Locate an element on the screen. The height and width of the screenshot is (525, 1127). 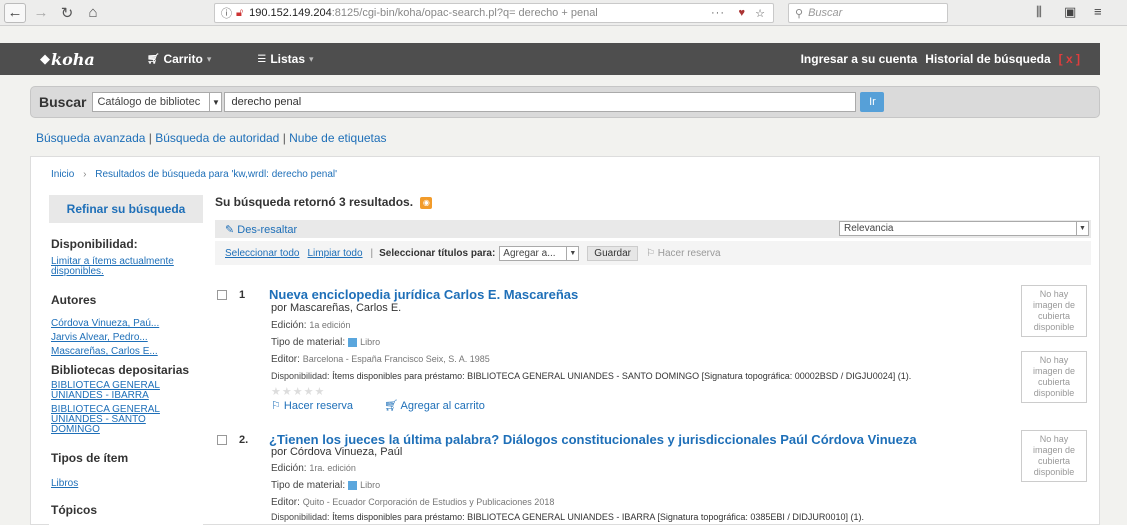
place-hold-label: Hacer reserva is located at coordinates (318, 406).